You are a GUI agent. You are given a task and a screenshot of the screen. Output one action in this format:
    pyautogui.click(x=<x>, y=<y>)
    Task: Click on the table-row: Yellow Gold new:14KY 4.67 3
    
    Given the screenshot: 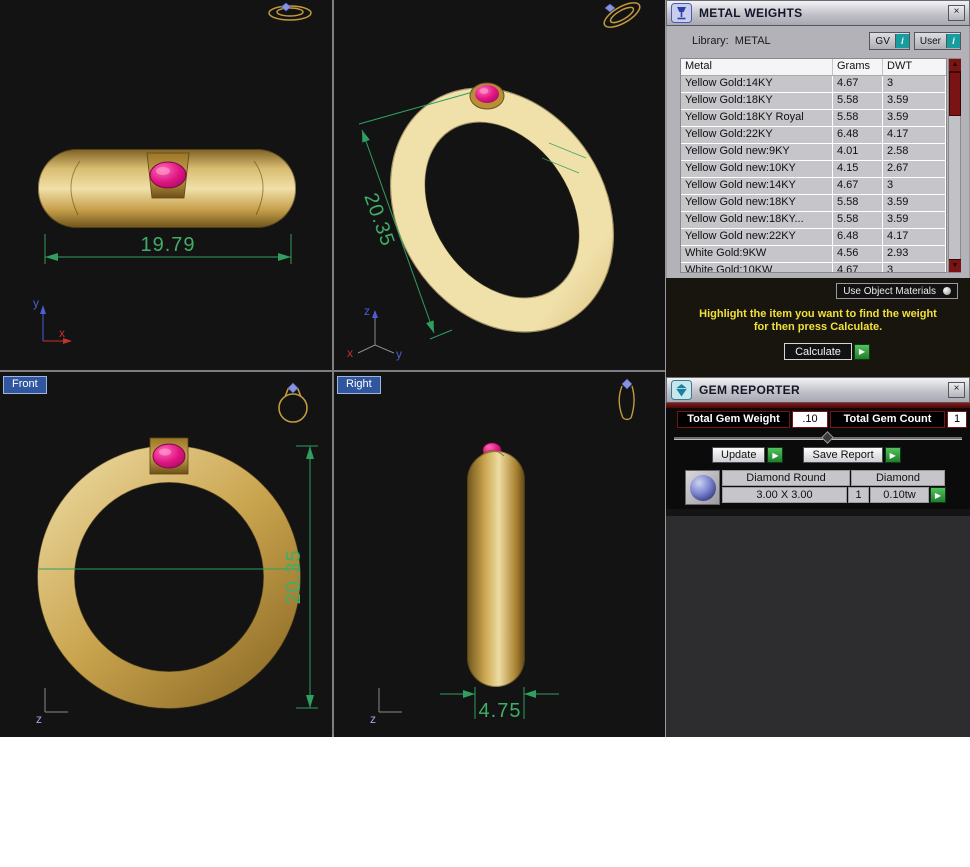 What is the action you would take?
    pyautogui.click(x=813, y=186)
    